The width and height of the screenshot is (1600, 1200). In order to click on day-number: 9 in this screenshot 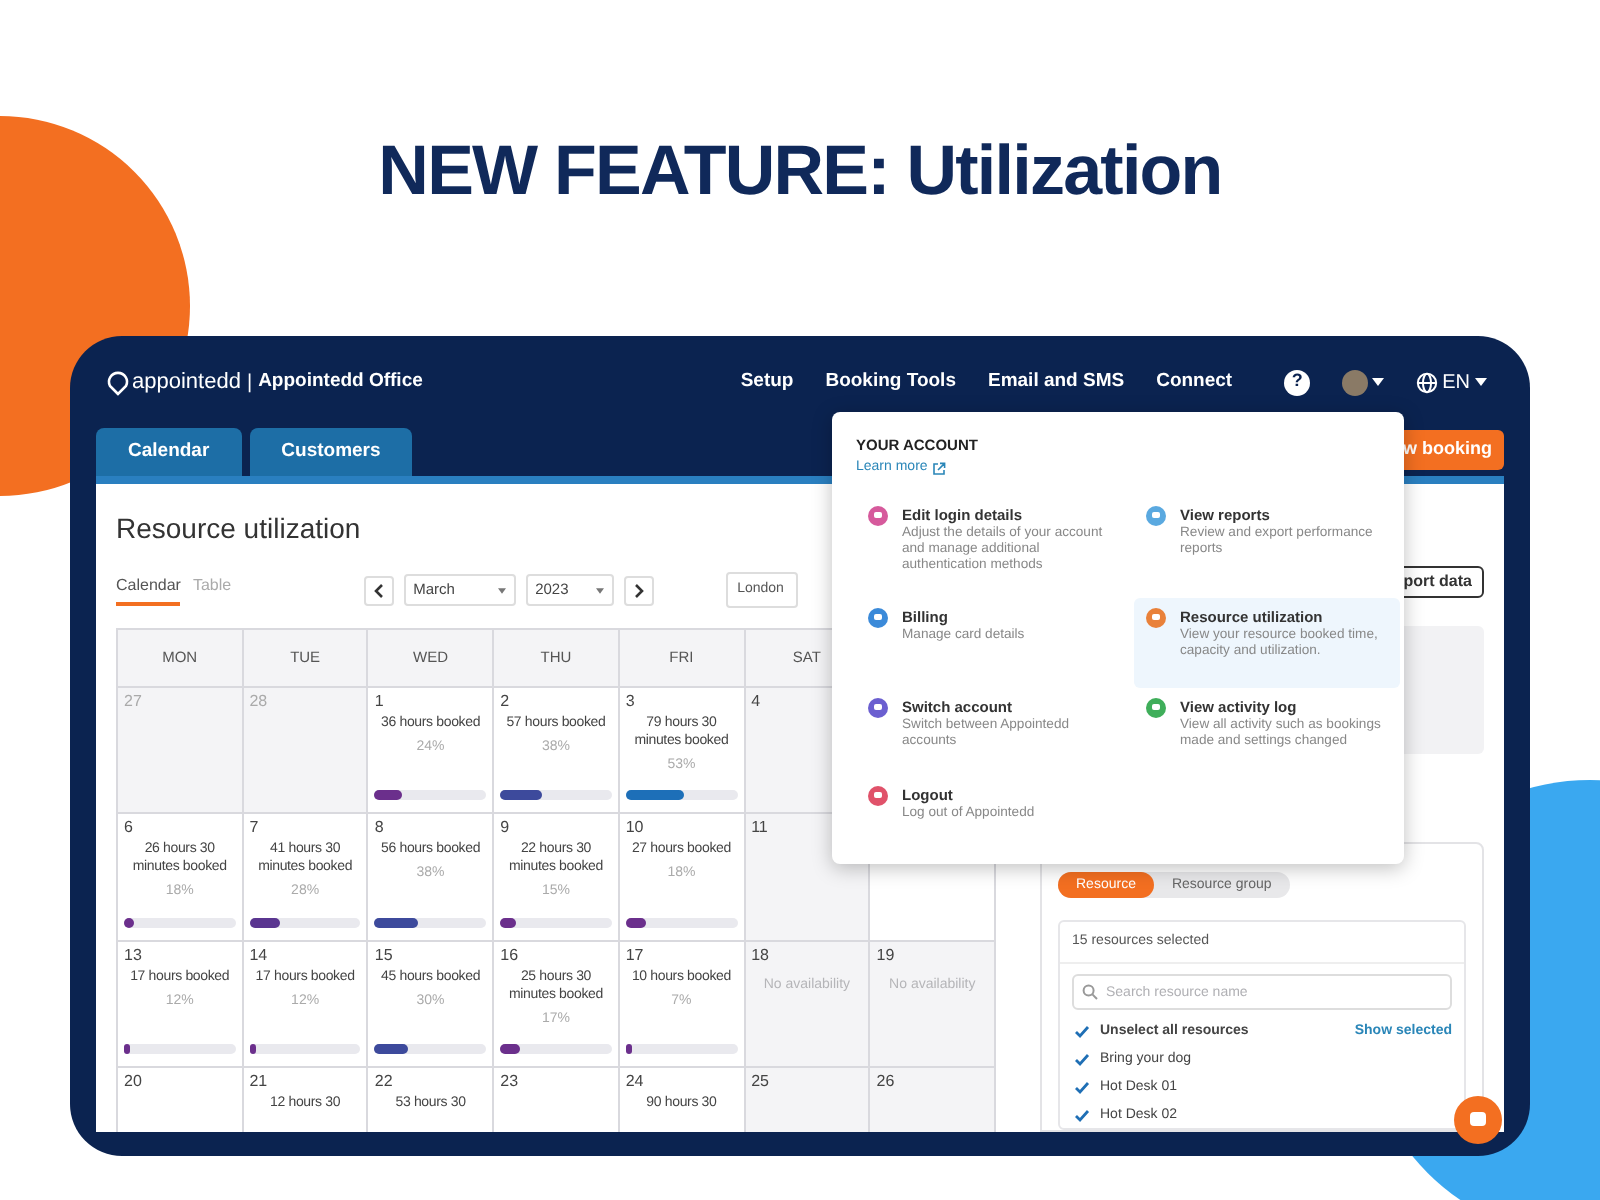, I will do `click(505, 828)`.